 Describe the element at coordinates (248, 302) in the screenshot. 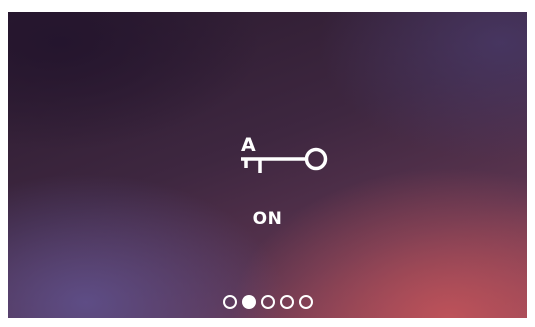

I see `page-dot-2-active` at that location.